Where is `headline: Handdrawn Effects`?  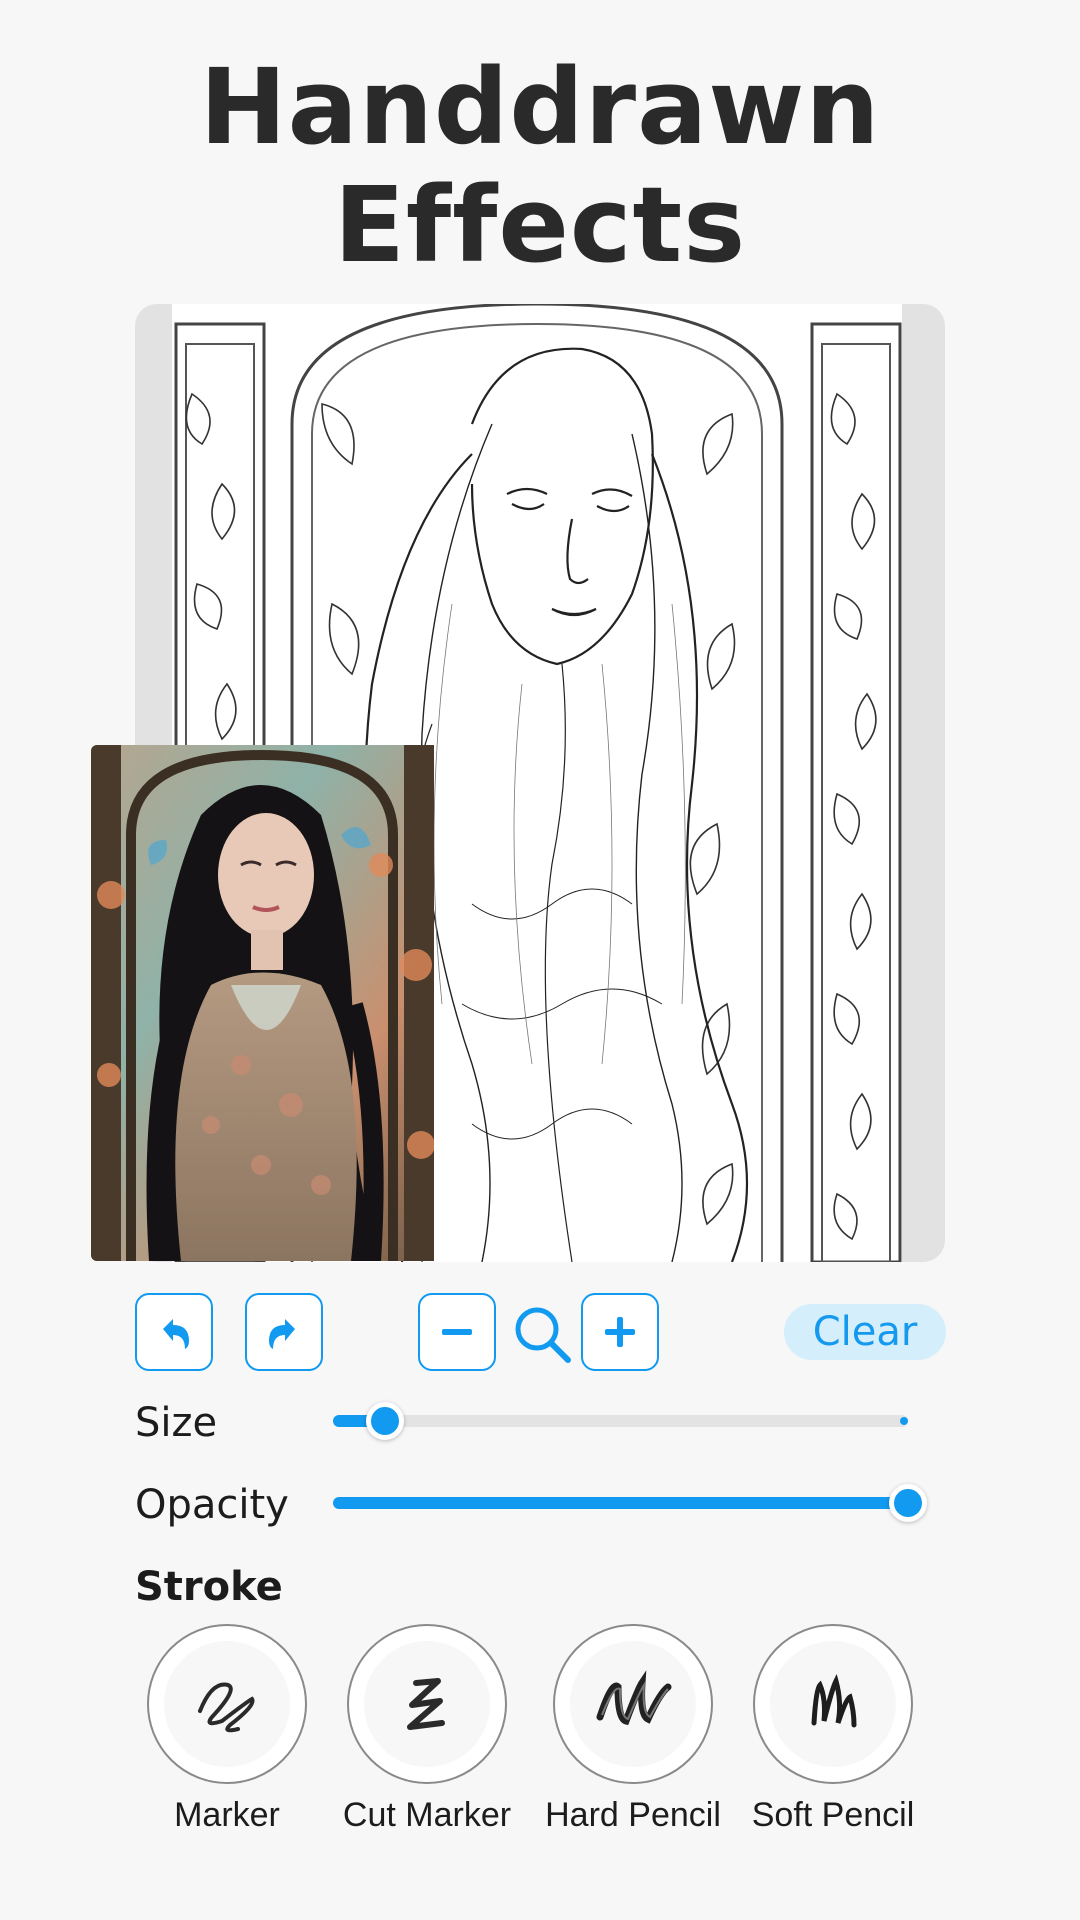 headline: Handdrawn Effects is located at coordinates (540, 166).